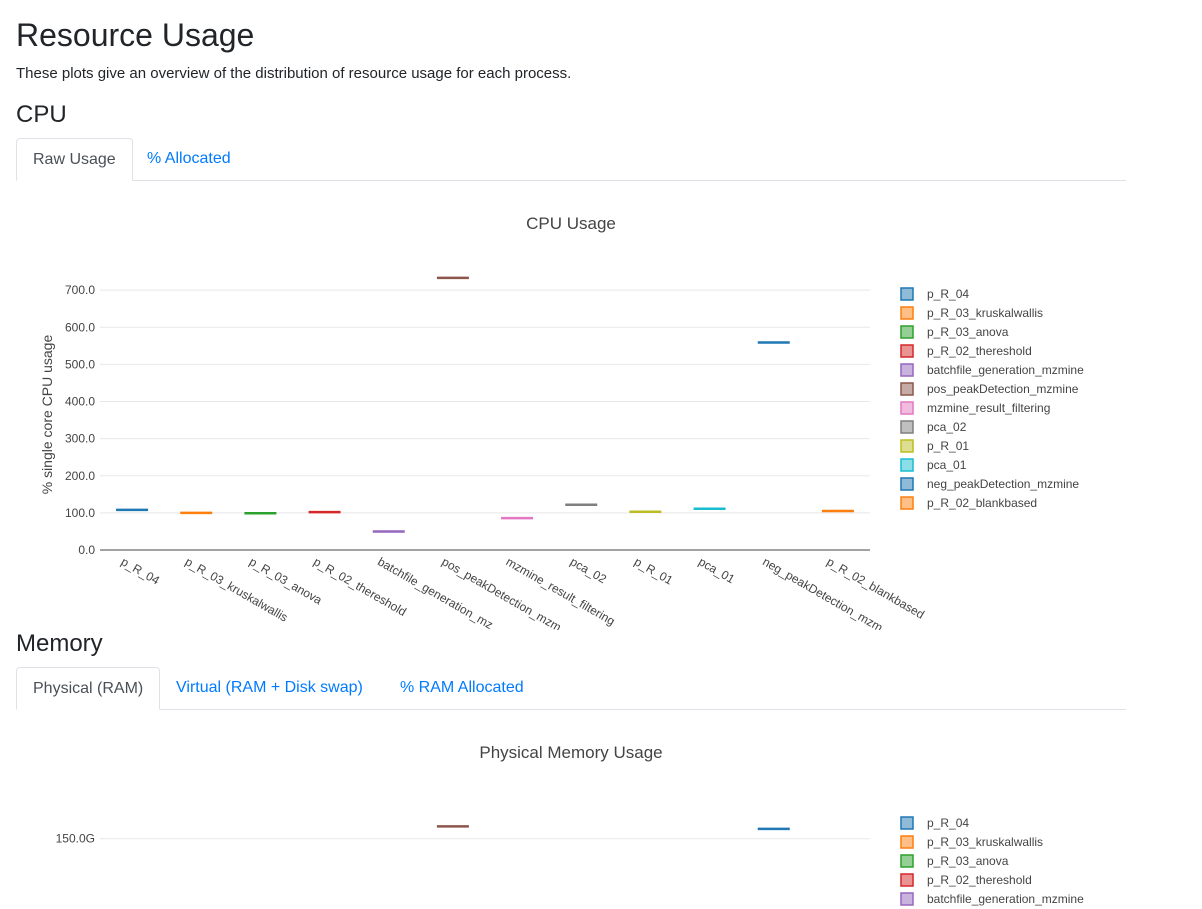  What do you see at coordinates (571, 223) in the screenshot?
I see `chart-title: CPU Usage` at bounding box center [571, 223].